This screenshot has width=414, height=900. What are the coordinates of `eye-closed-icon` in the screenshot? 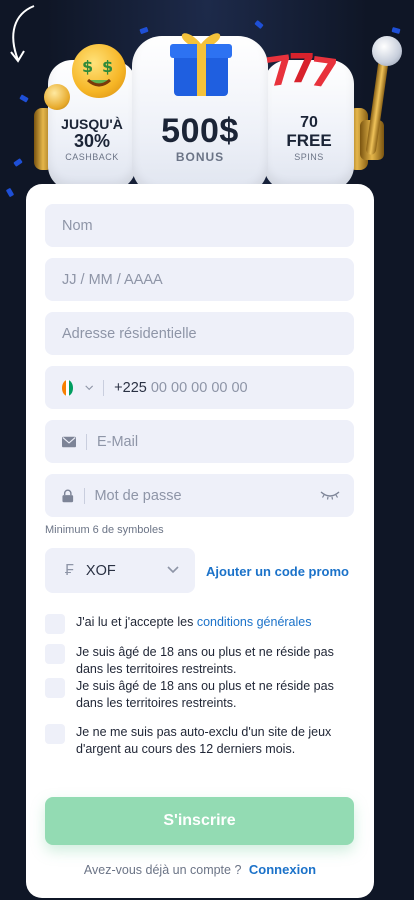 It's located at (330, 495).